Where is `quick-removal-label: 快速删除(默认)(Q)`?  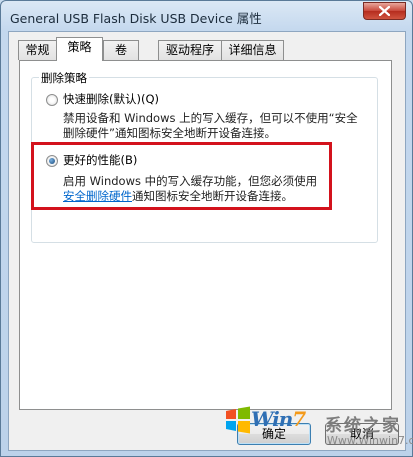
quick-removal-label: 快速删除(默认)(Q) is located at coordinates (111, 99).